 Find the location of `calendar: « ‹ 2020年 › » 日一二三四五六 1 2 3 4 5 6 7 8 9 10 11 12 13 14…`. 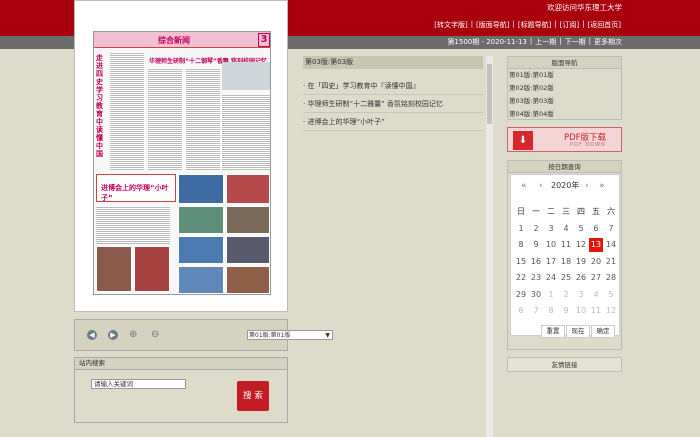

calendar: « ‹ 2020年 › » 日一二三四五六 1 2 3 4 5 6 7 8 9 10 11 12 13 14… is located at coordinates (565, 256).